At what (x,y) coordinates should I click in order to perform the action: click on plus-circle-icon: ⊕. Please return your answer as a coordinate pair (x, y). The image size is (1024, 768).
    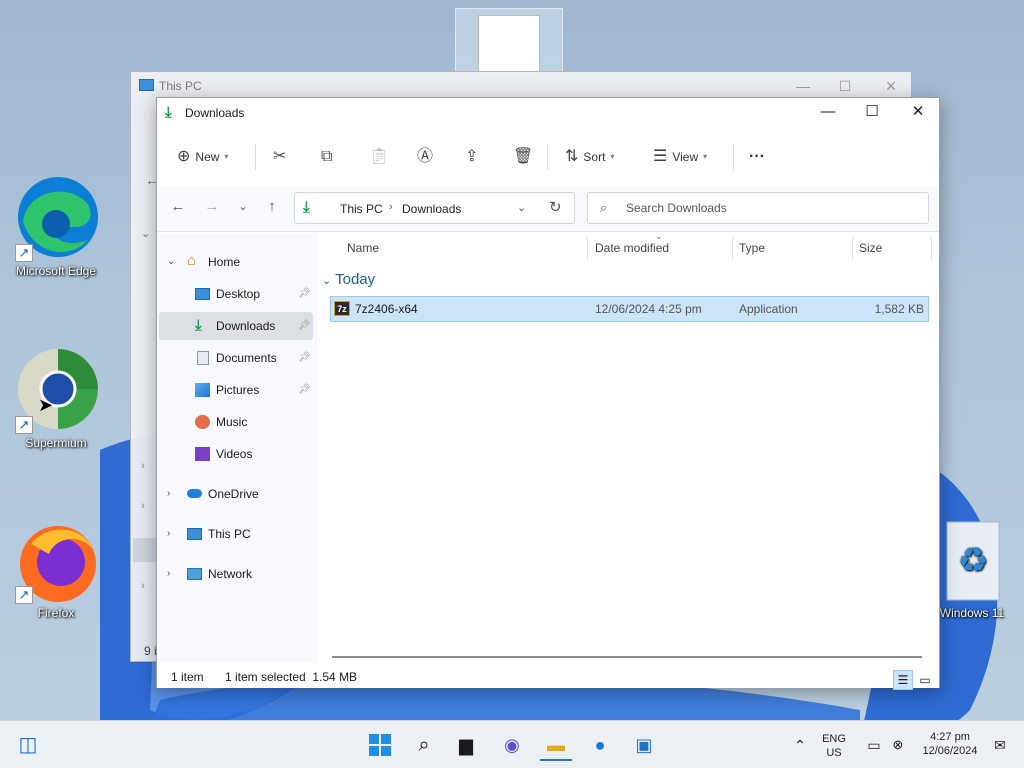
    Looking at the image, I should click on (184, 156).